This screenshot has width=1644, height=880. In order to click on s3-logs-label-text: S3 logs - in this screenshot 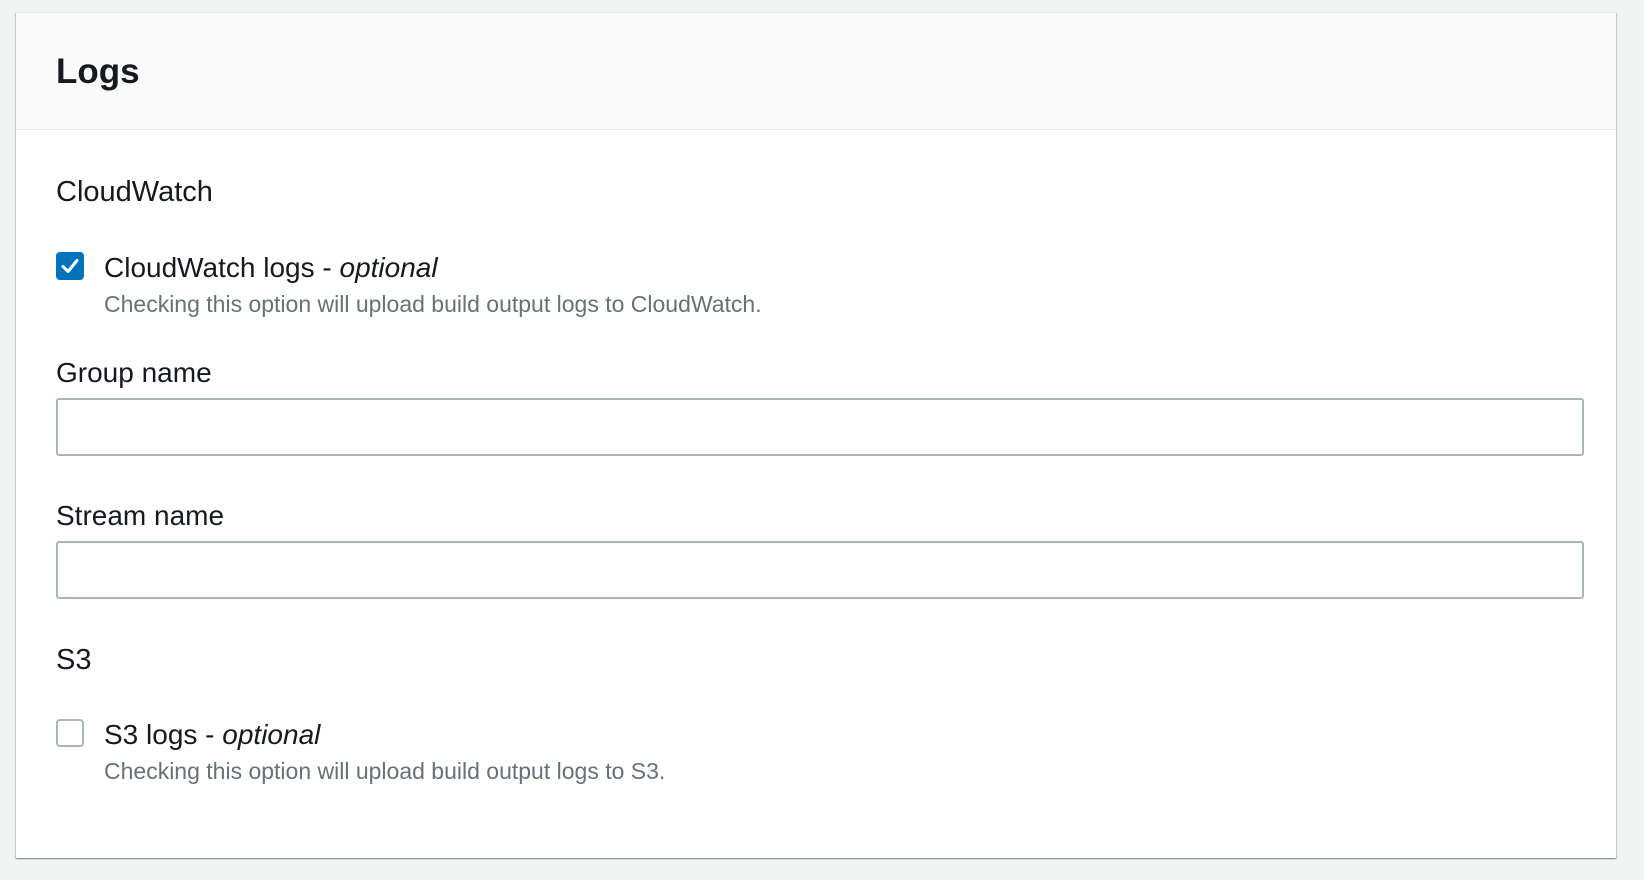, I will do `click(163, 734)`.